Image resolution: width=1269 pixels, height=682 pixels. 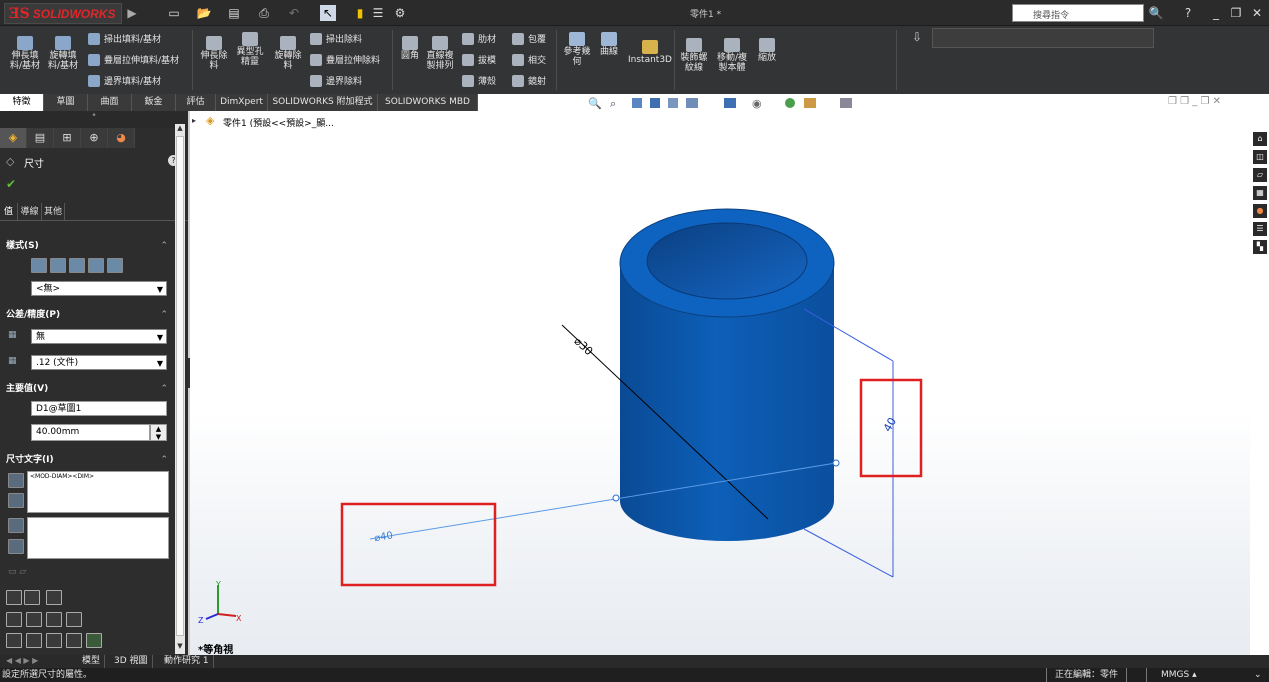 What do you see at coordinates (94, 640) in the screenshot?
I see `more-symbols-icon` at bounding box center [94, 640].